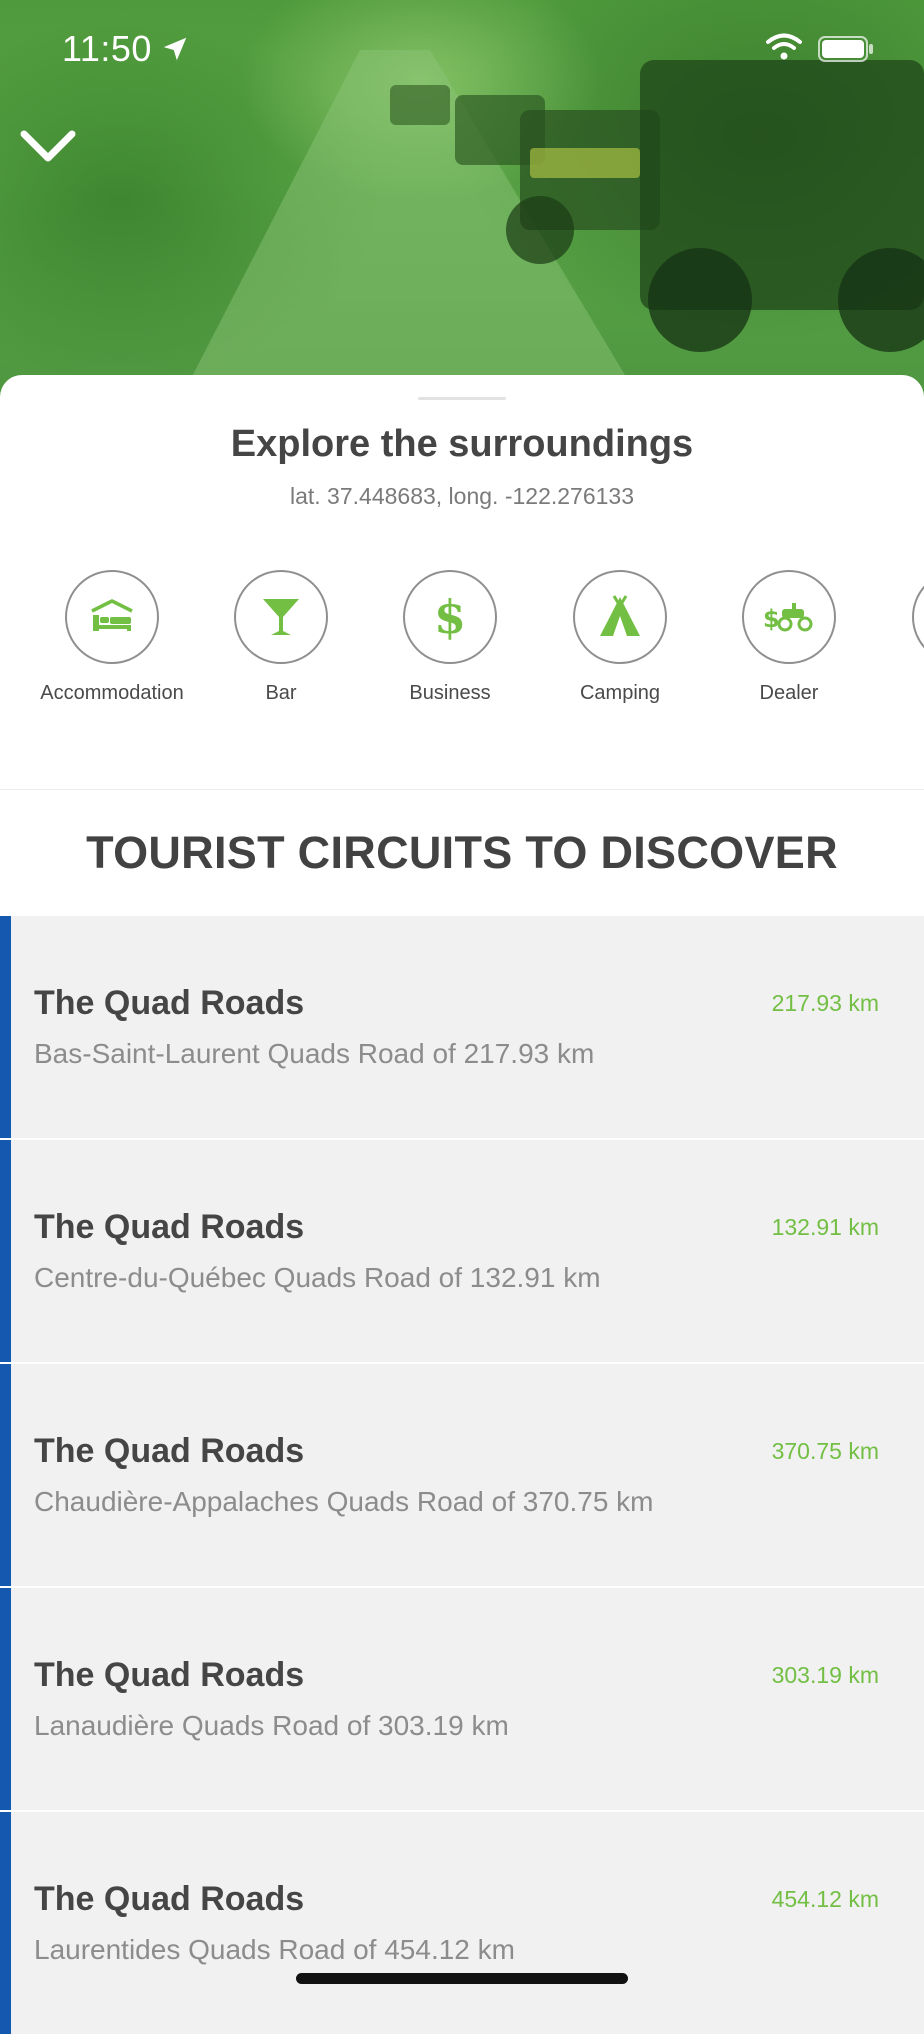 Image resolution: width=924 pixels, height=2036 pixels. Describe the element at coordinates (462, 444) in the screenshot. I see `explore-title: Explore the surroundings` at that location.